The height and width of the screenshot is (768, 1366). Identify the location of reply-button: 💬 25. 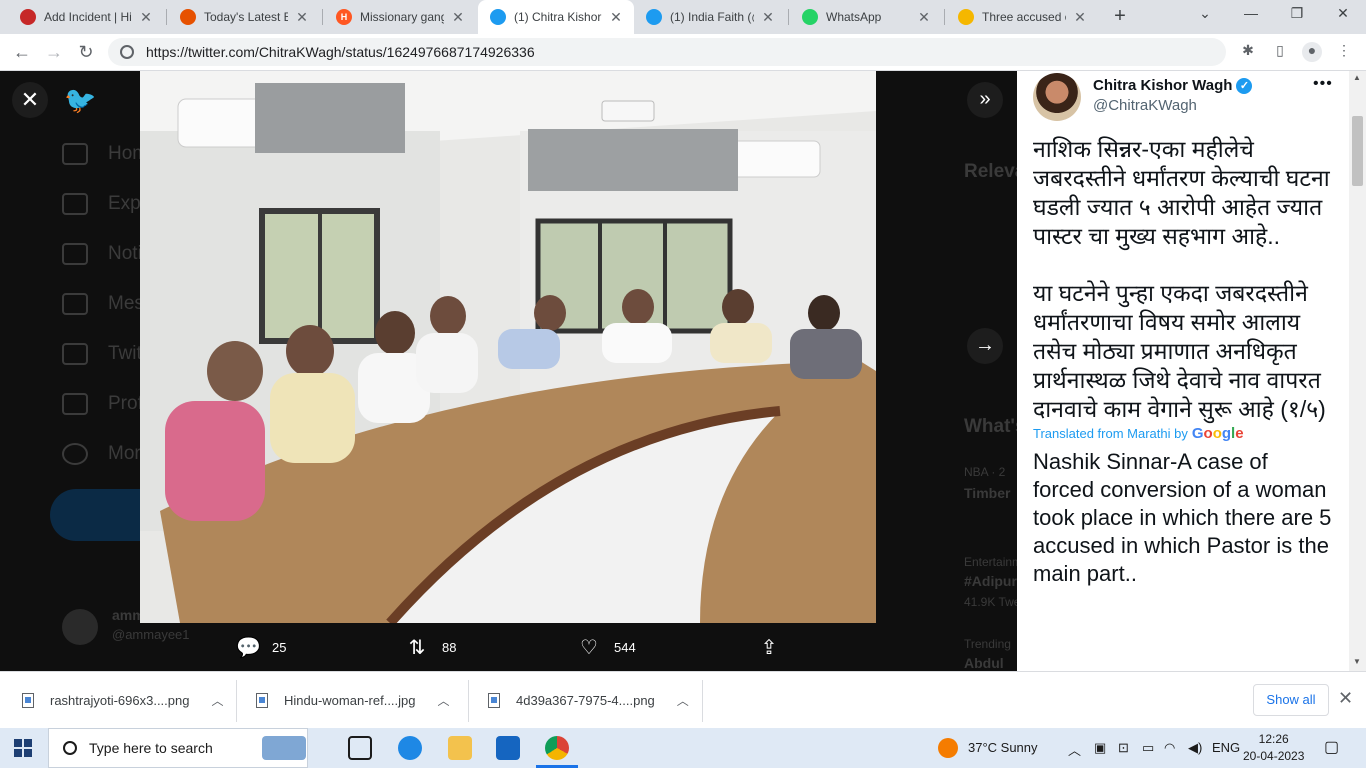
(261, 647).